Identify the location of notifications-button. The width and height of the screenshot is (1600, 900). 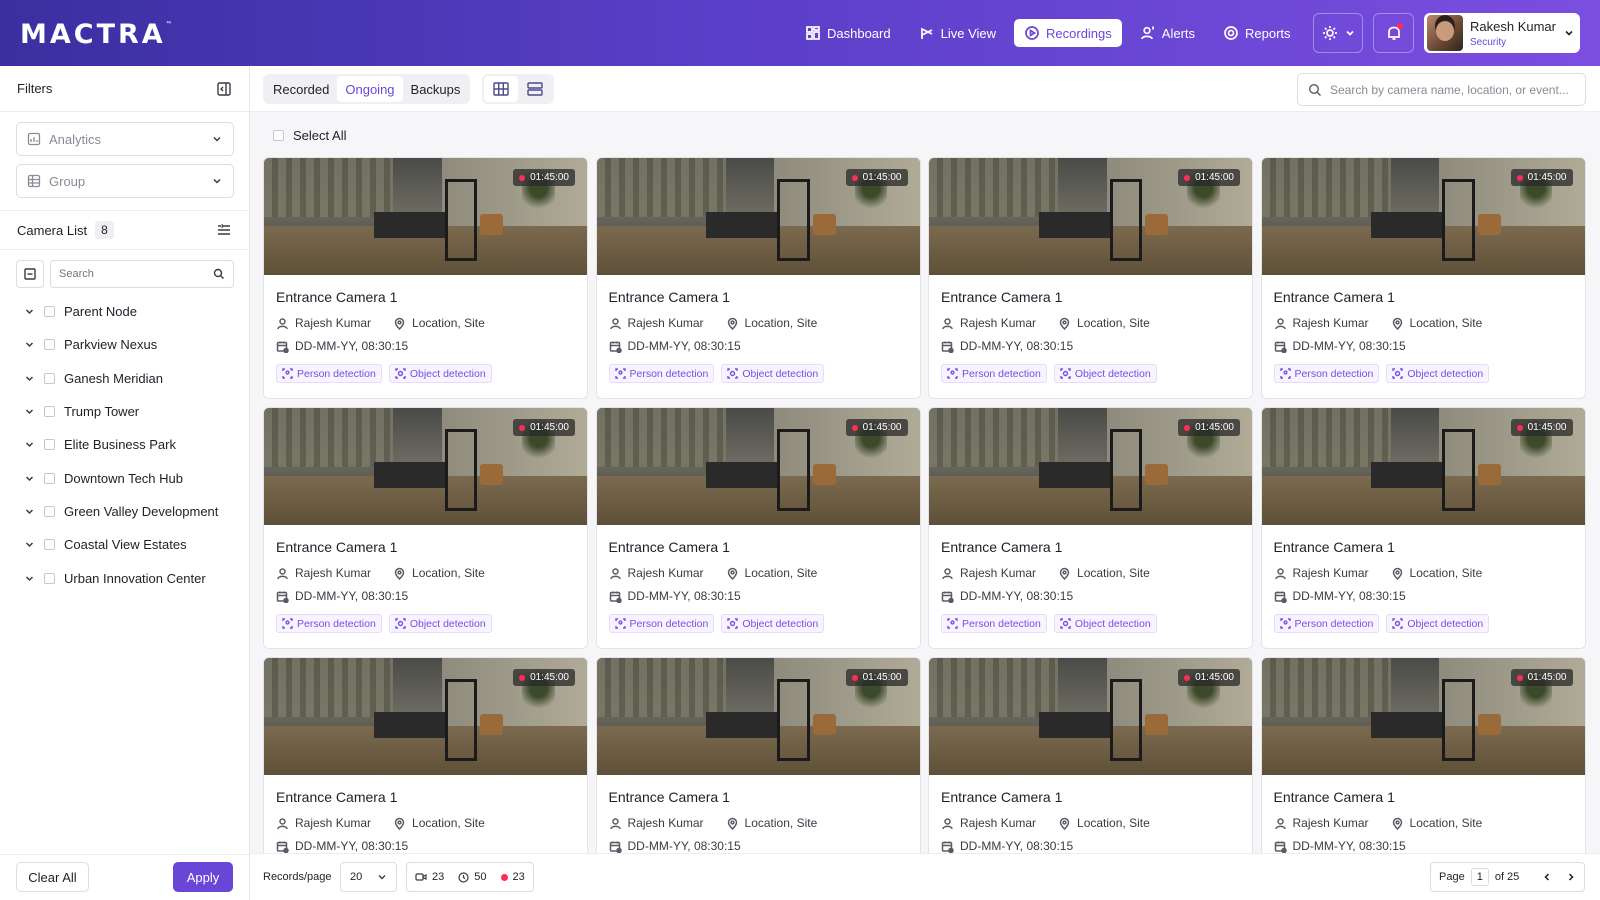
(1393, 33).